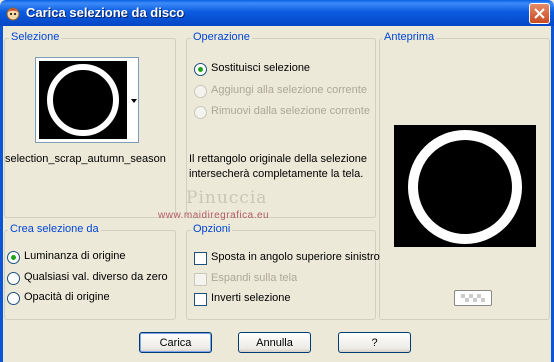  I want to click on help-button: ?, so click(374, 342).